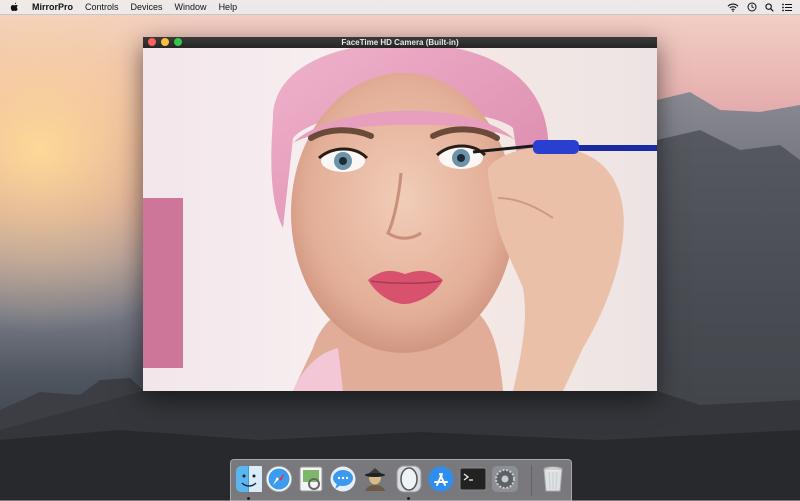 The image size is (800, 501). Describe the element at coordinates (409, 479) in the screenshot. I see `mirrorpro-icon` at that location.